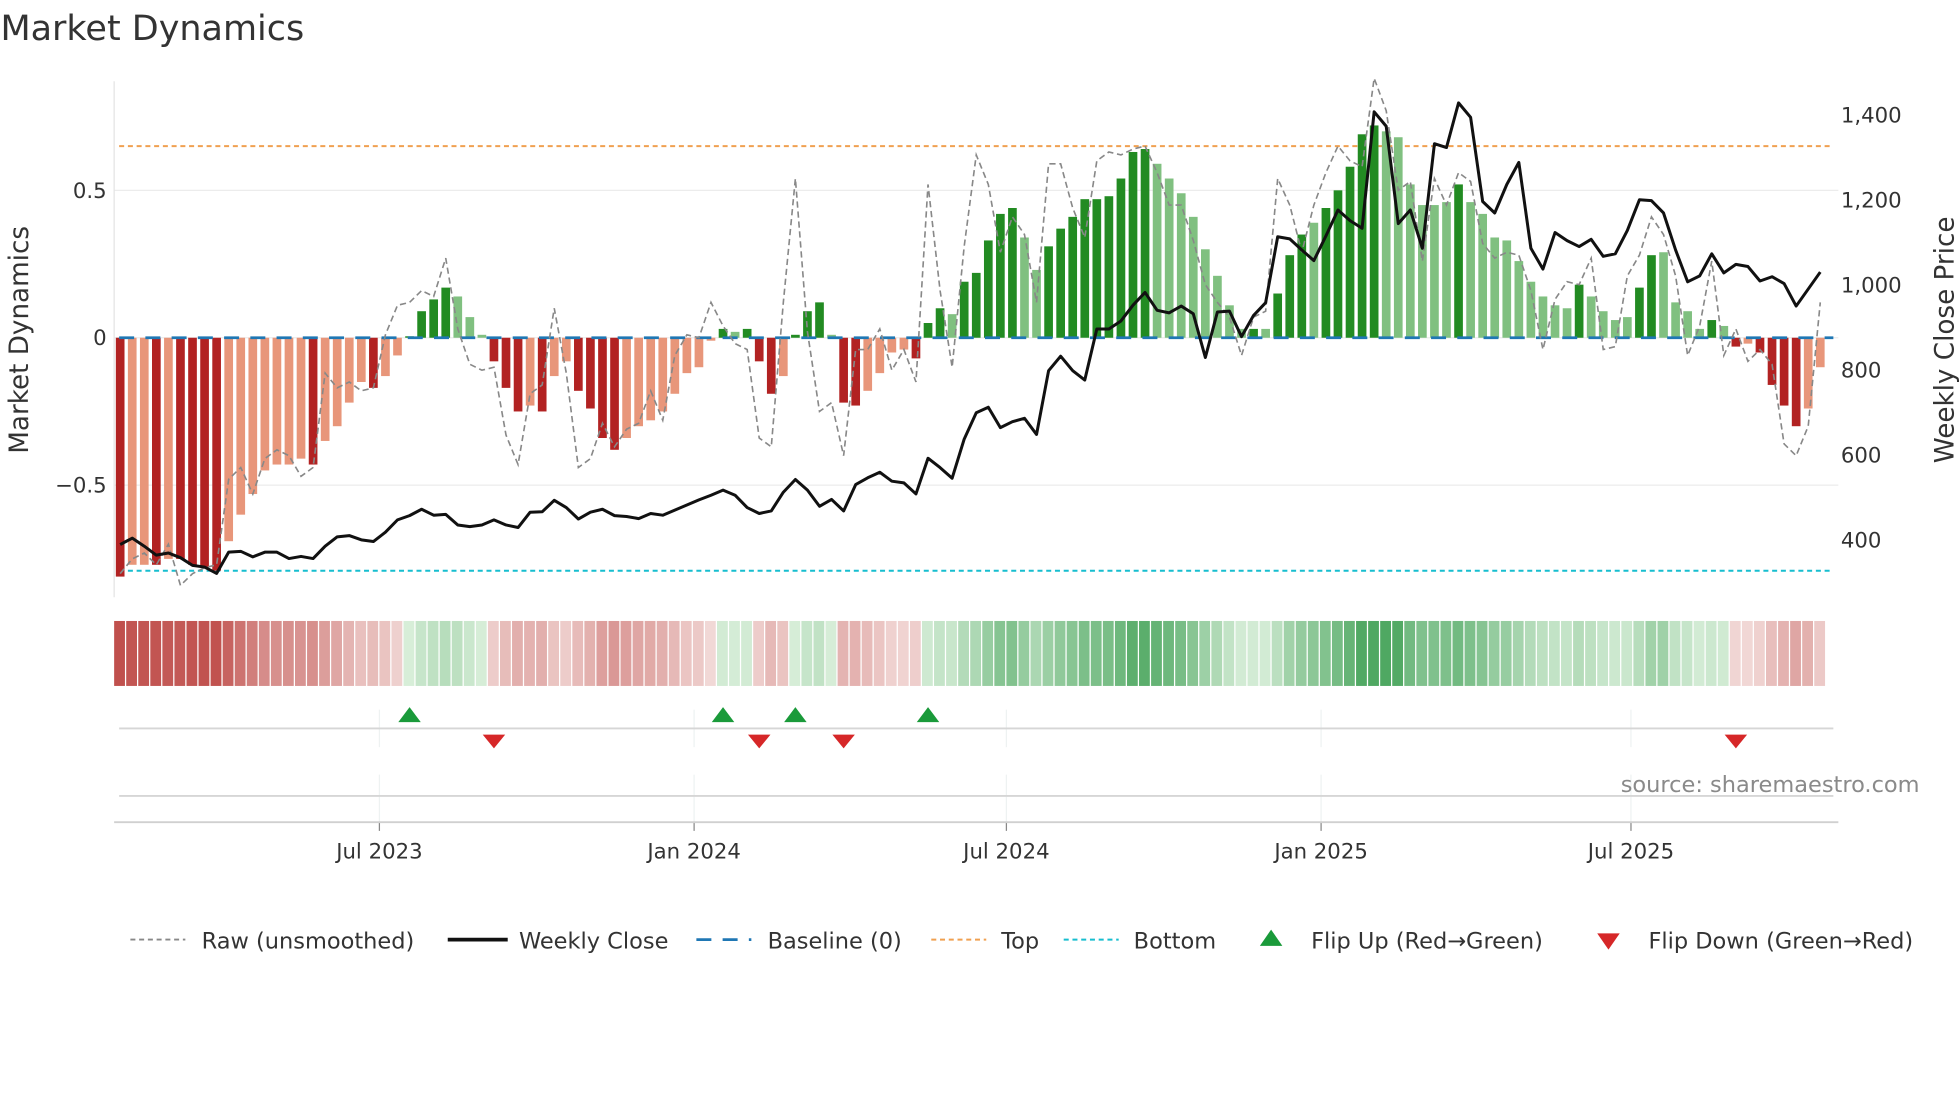 The image size is (1960, 1102). I want to click on legend-item-flip-down: Flip Down (Green→Red), so click(1755, 941).